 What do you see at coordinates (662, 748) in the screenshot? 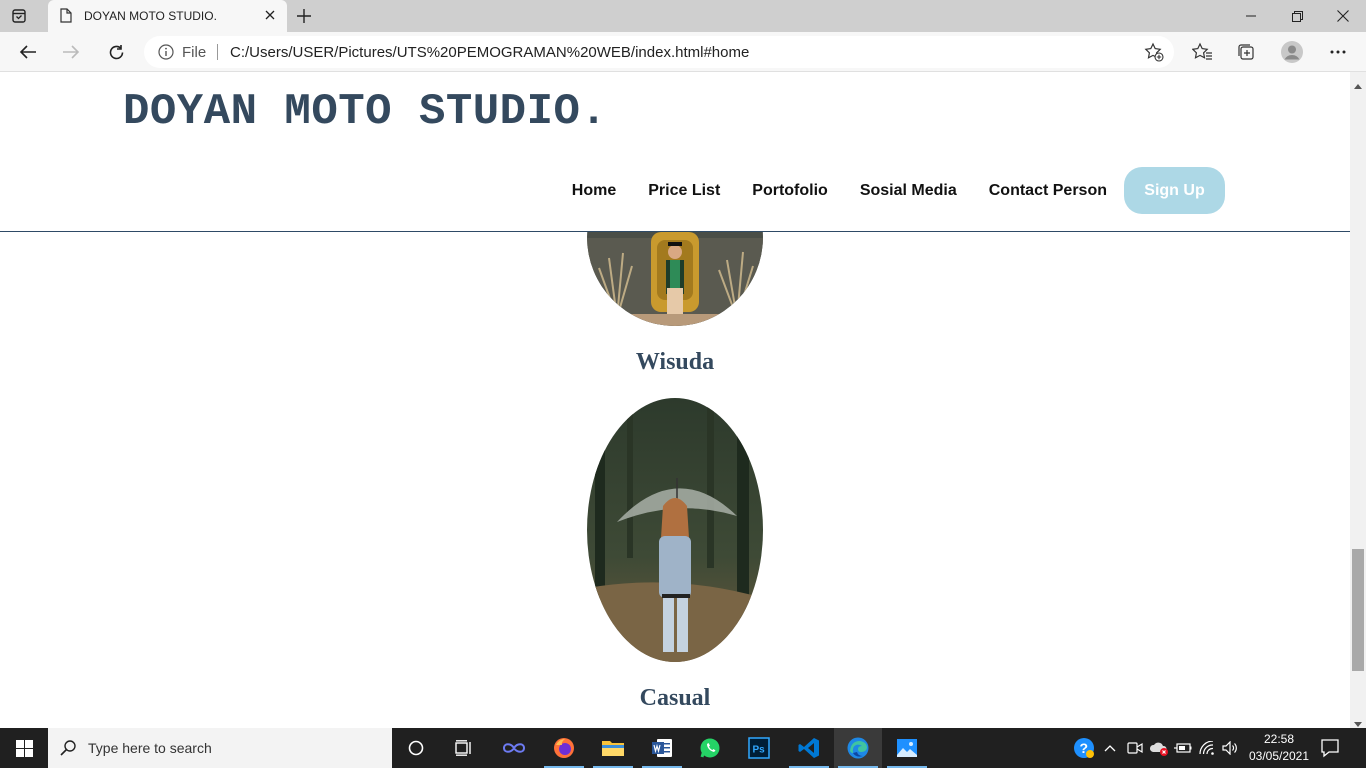
I see `word-icon` at bounding box center [662, 748].